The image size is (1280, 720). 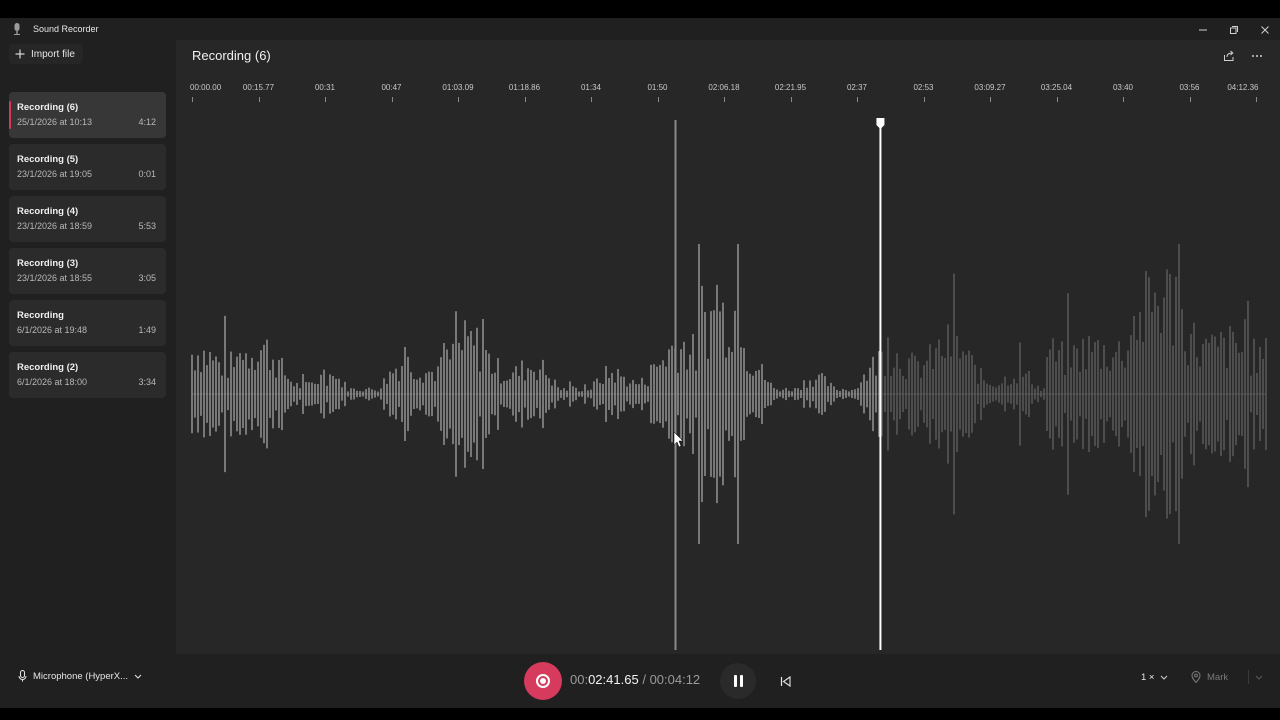 I want to click on recording-duration: 3:34, so click(x=147, y=382).